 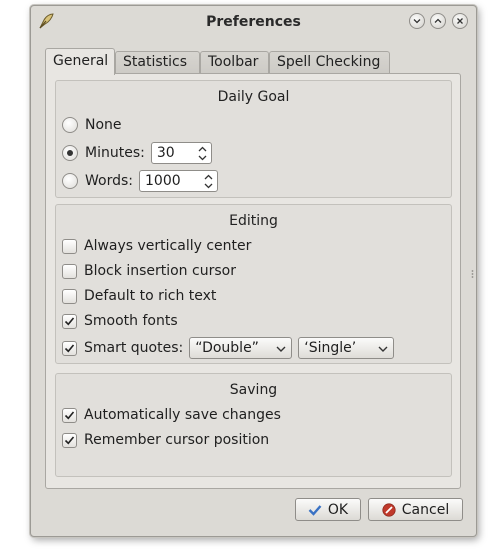 I want to click on maximize-button, so click(x=438, y=21).